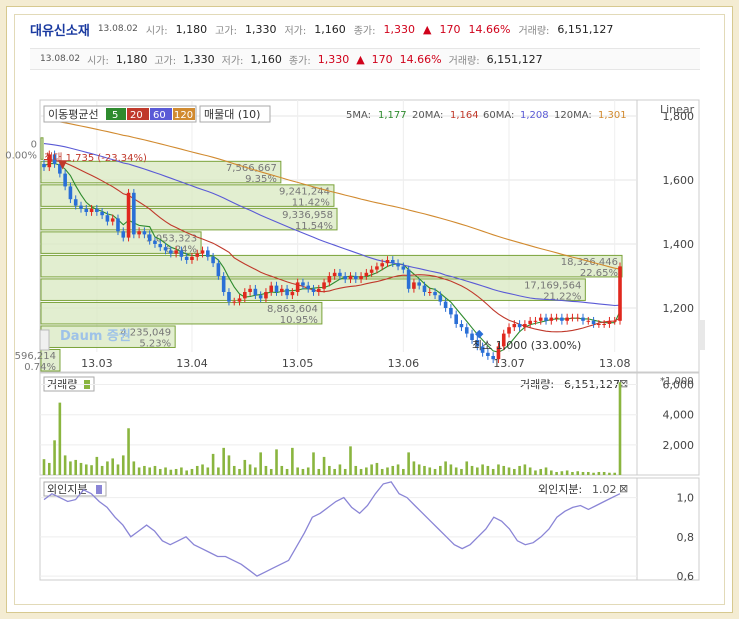  Describe the element at coordinates (73, 114) in the screenshot. I see `ma-label: 이동평균선` at that location.